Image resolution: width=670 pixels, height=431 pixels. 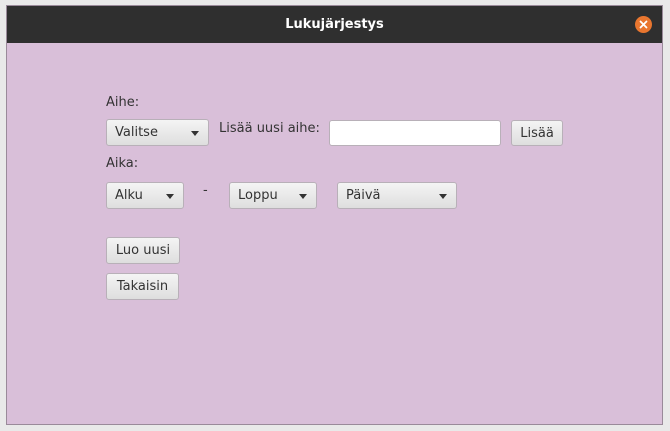 I want to click on day-select: Päivä, so click(x=397, y=195).